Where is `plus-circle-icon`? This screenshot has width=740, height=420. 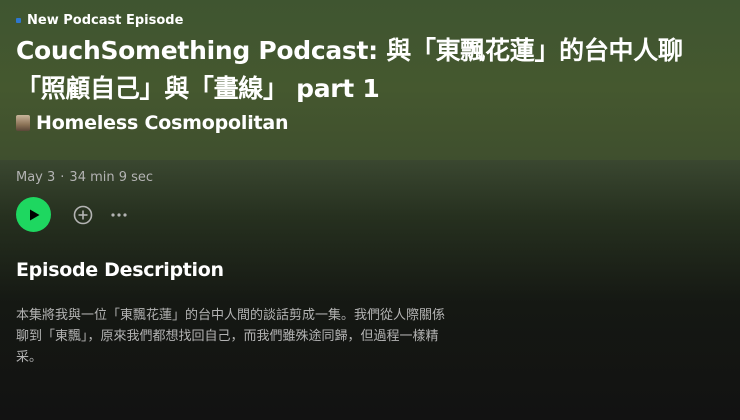
plus-circle-icon is located at coordinates (83, 214).